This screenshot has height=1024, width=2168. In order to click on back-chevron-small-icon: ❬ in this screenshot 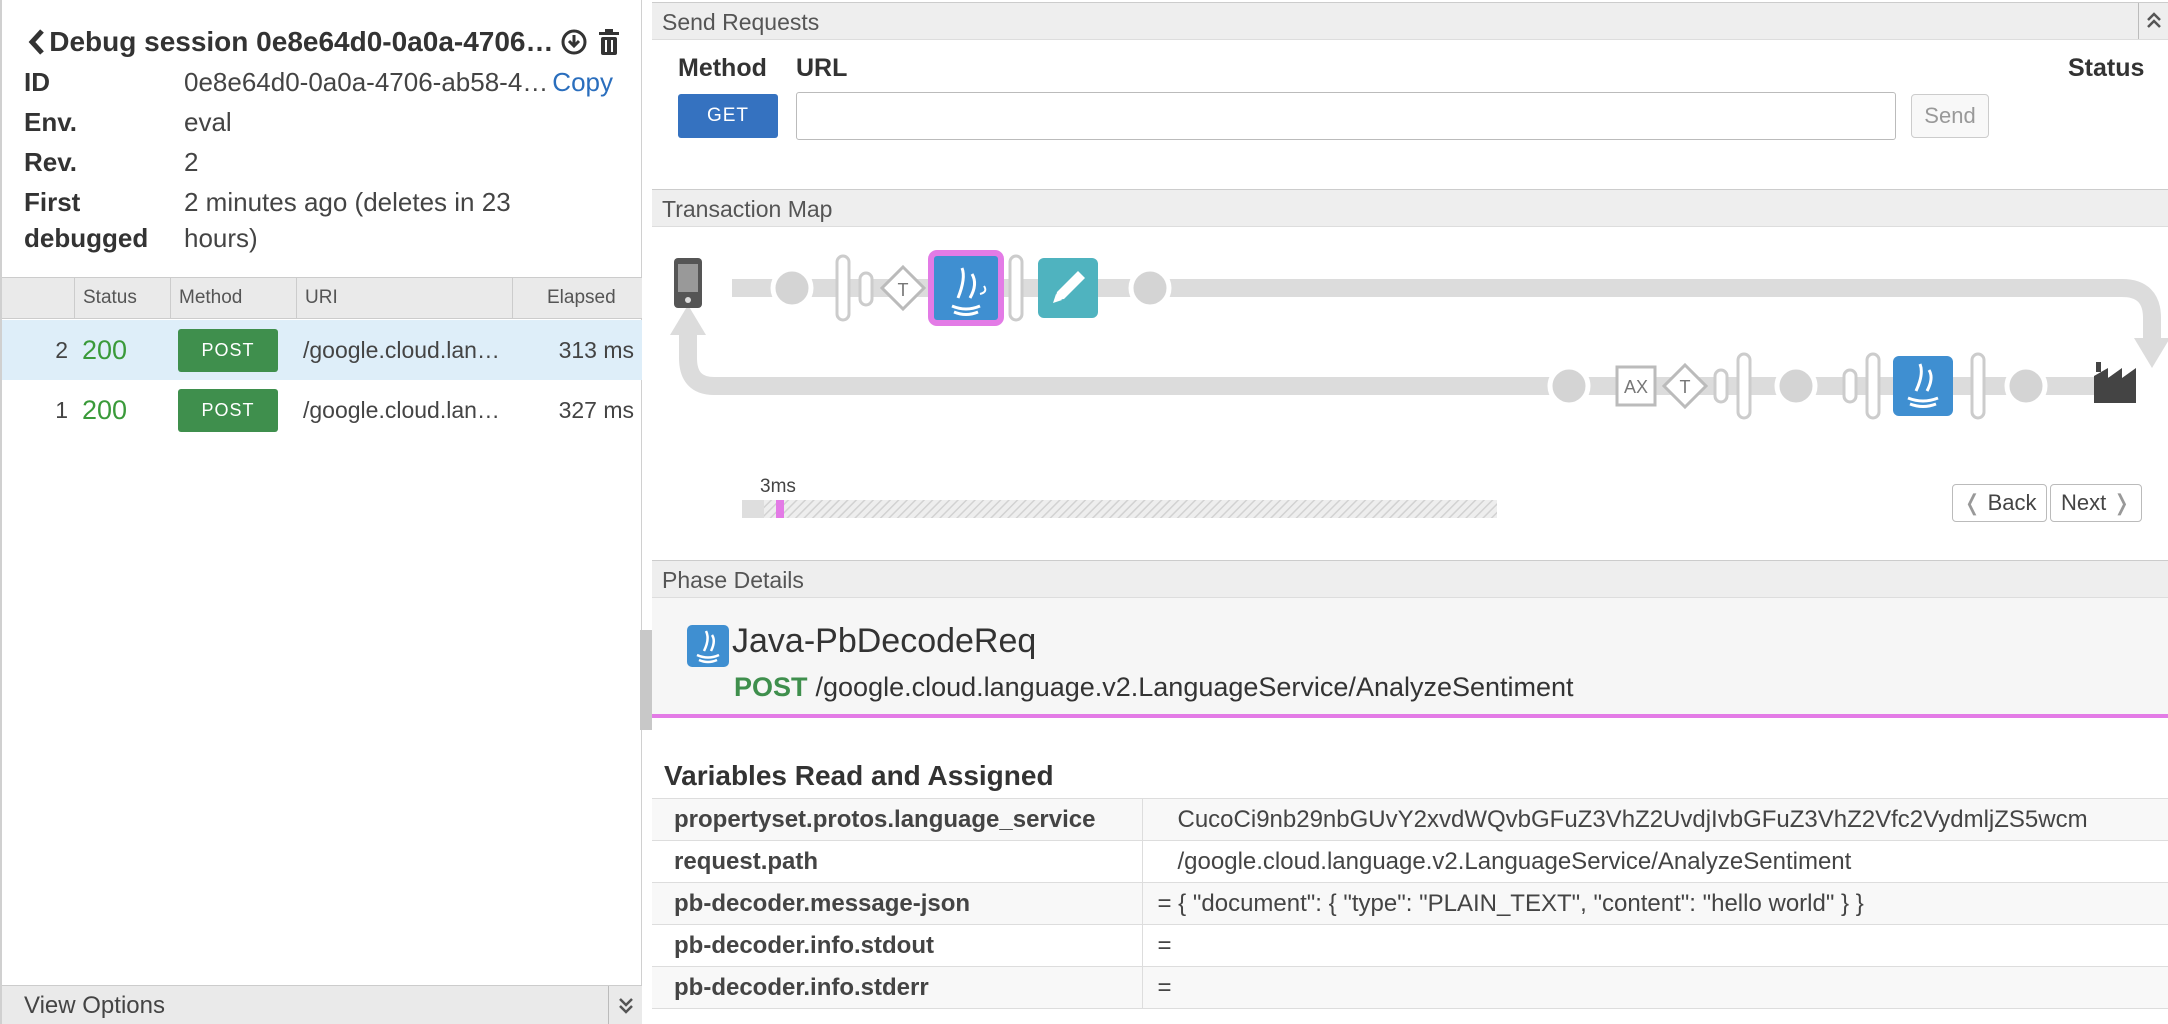, I will do `click(1972, 502)`.